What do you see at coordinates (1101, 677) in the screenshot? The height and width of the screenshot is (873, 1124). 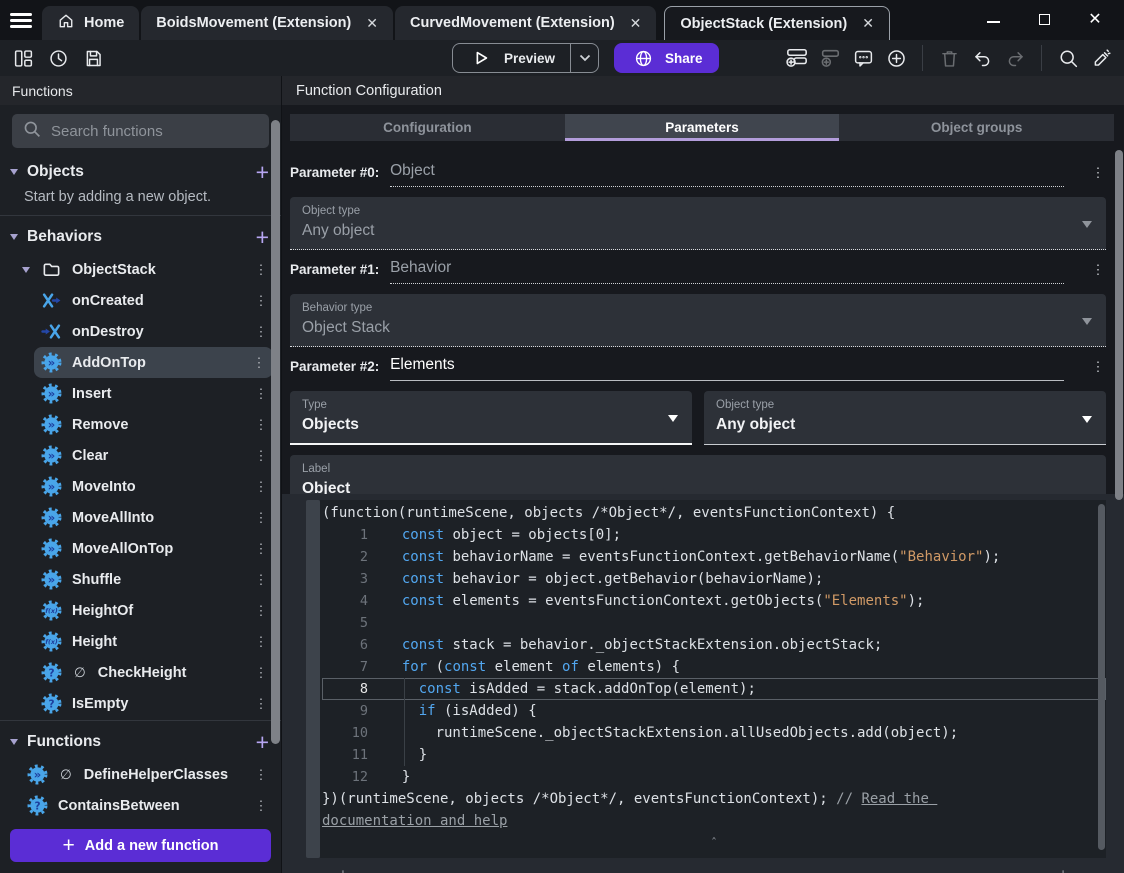 I see `code-scrollbar` at bounding box center [1101, 677].